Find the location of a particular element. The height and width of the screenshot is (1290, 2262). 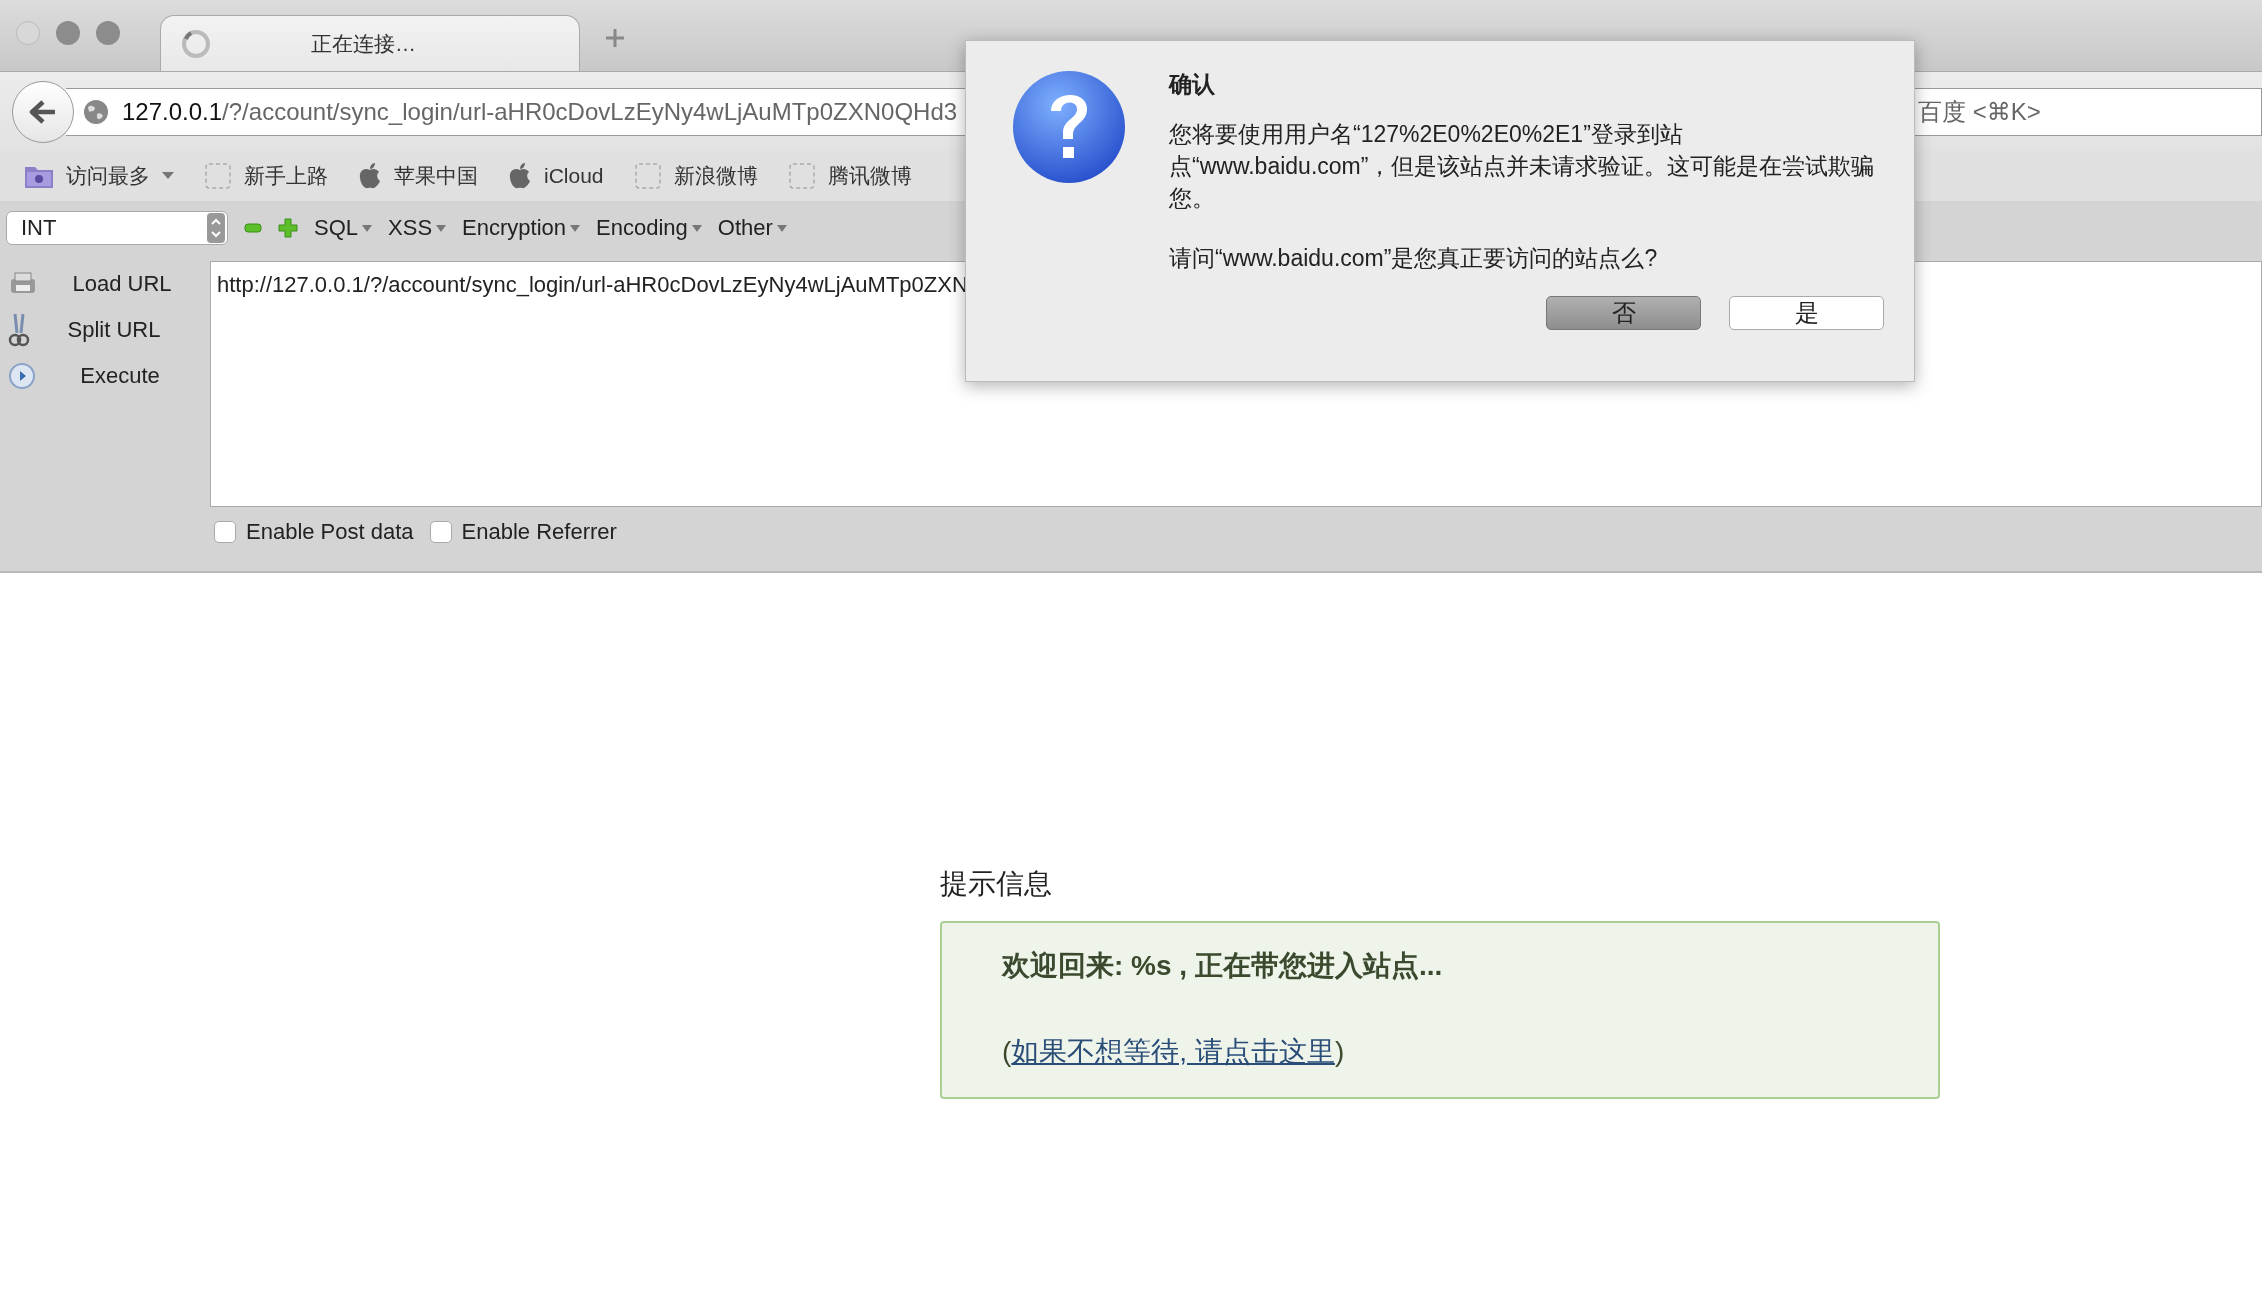

dialog-title: 确认 is located at coordinates (1192, 84).